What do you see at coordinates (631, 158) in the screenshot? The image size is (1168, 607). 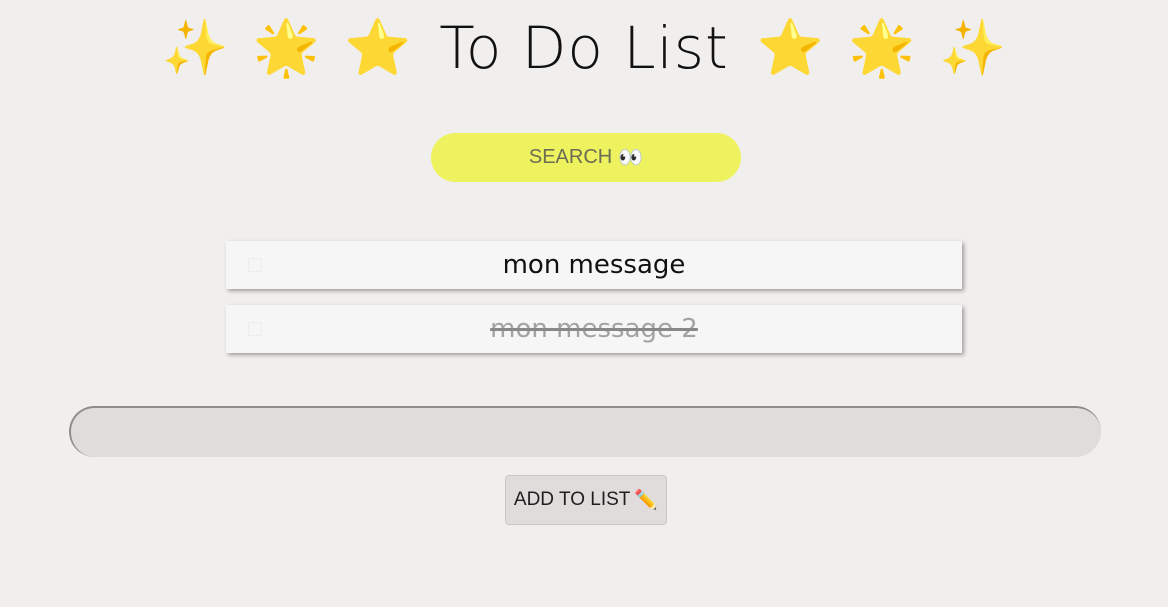 I see `eyes-icon: 👀` at bounding box center [631, 158].